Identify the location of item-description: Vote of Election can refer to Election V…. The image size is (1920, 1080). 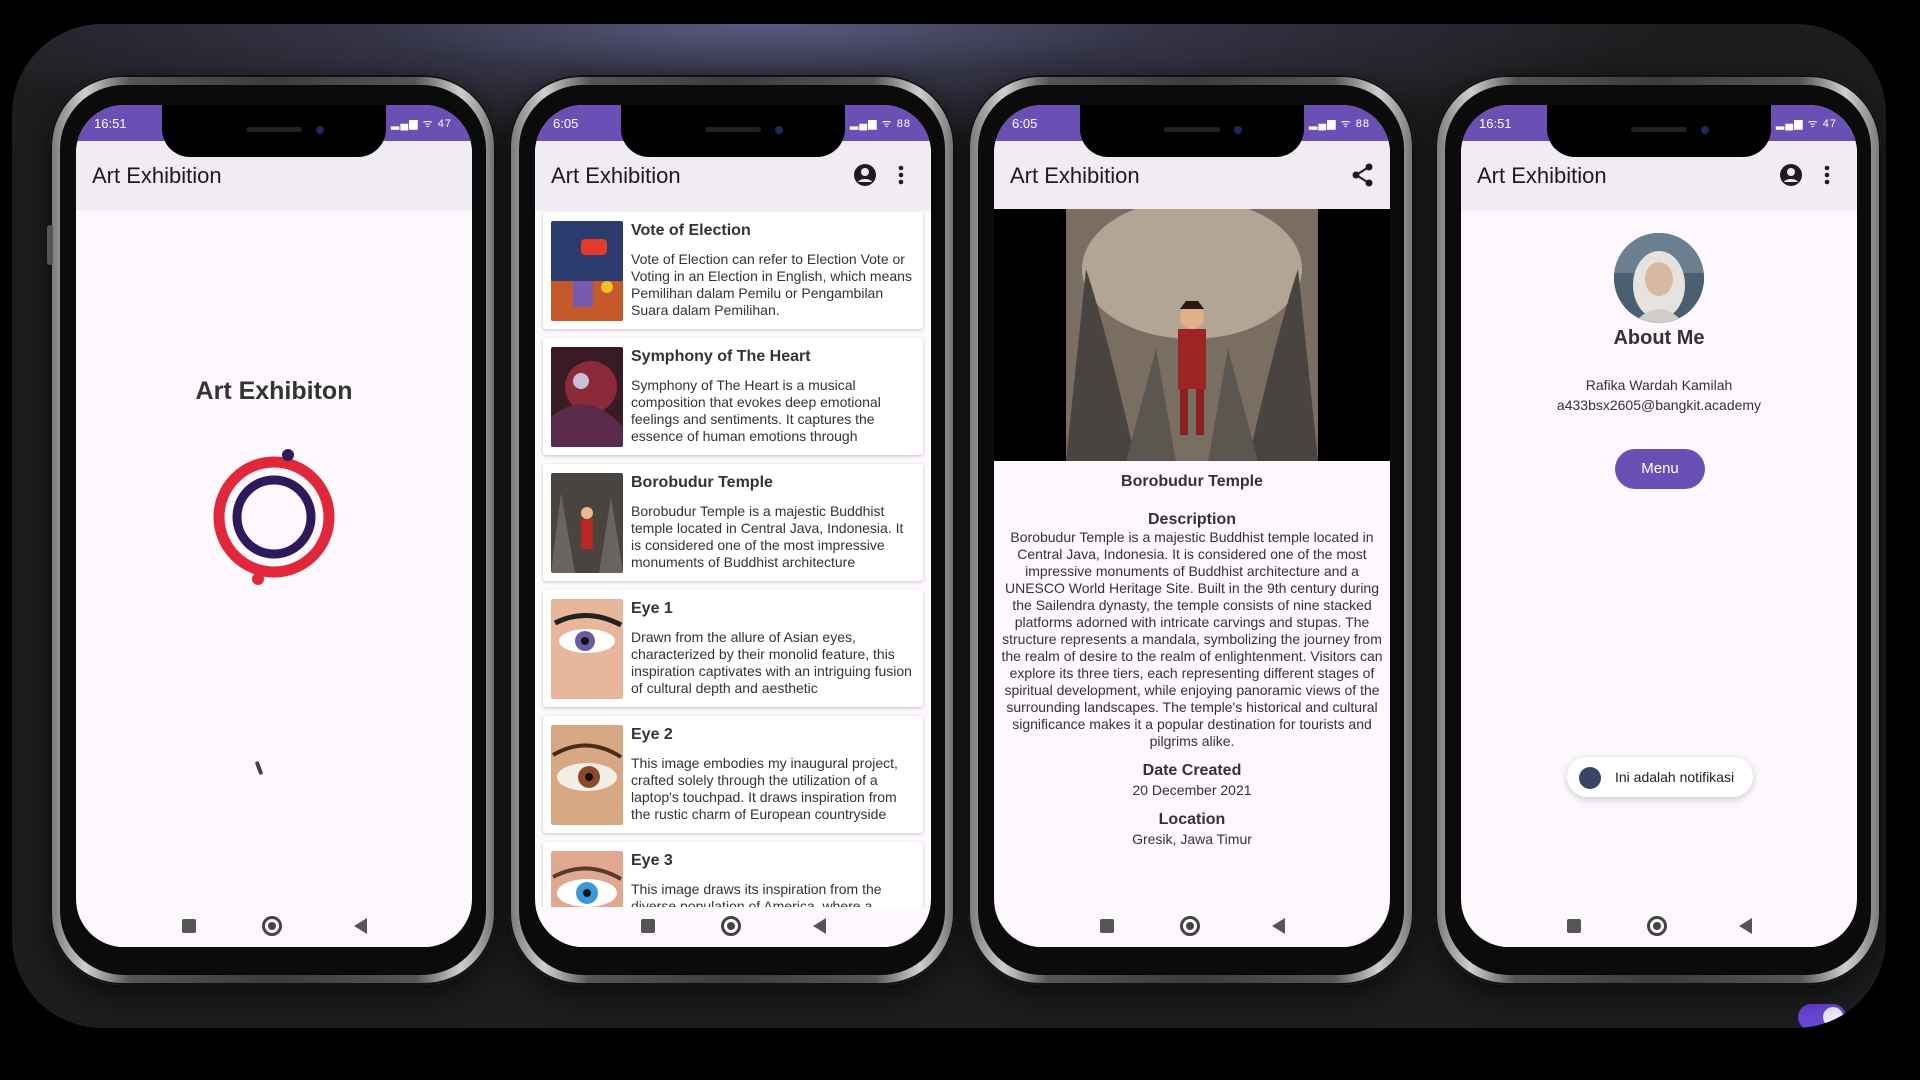
(771, 284).